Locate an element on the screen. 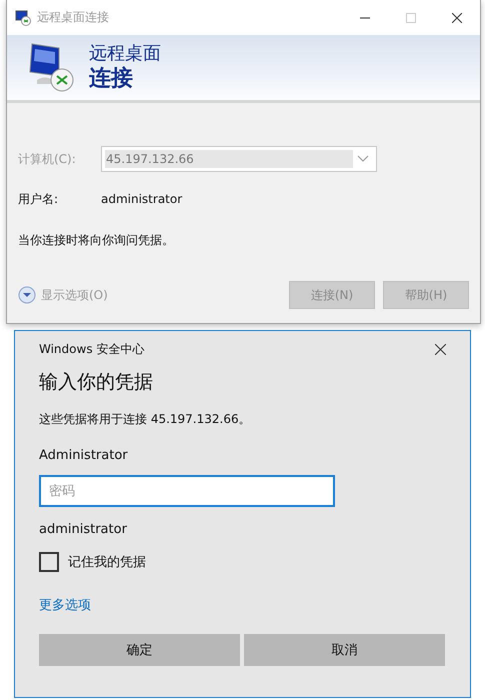 The width and height of the screenshot is (485, 700). checkbox-label: 记住我的凭据 is located at coordinates (107, 562).